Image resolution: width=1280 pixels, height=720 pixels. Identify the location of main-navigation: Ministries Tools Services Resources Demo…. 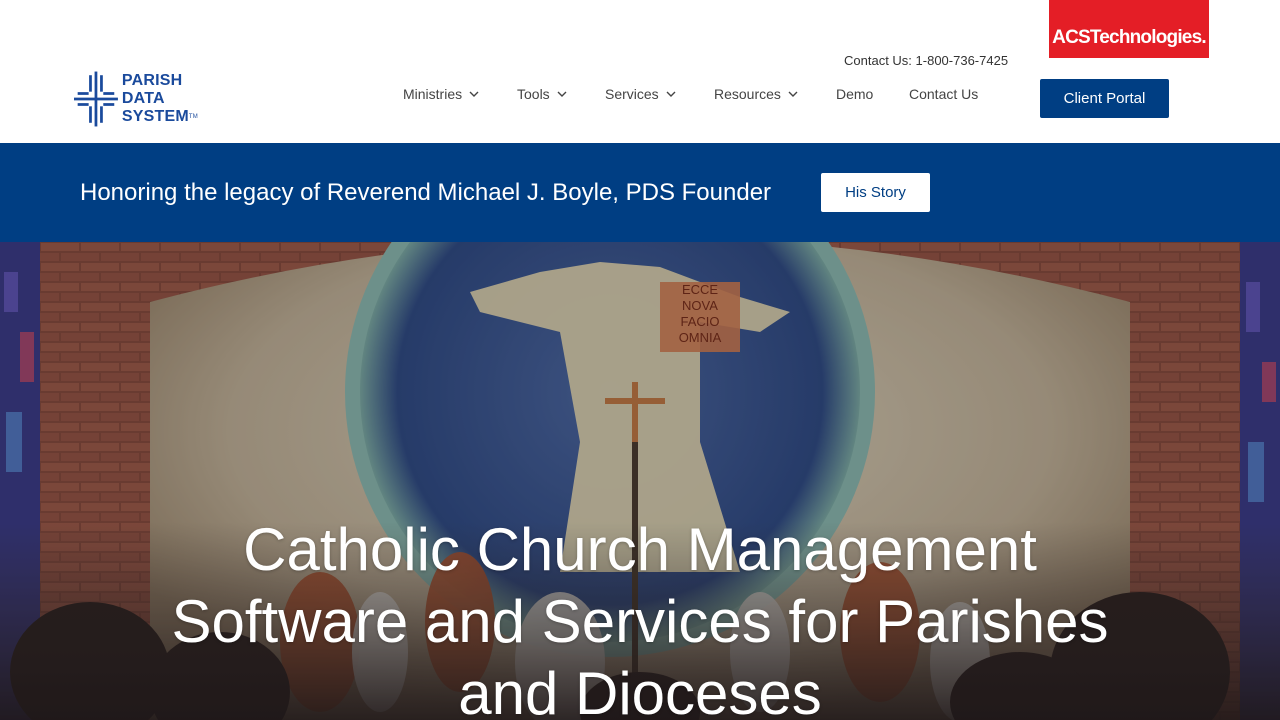
(690, 94).